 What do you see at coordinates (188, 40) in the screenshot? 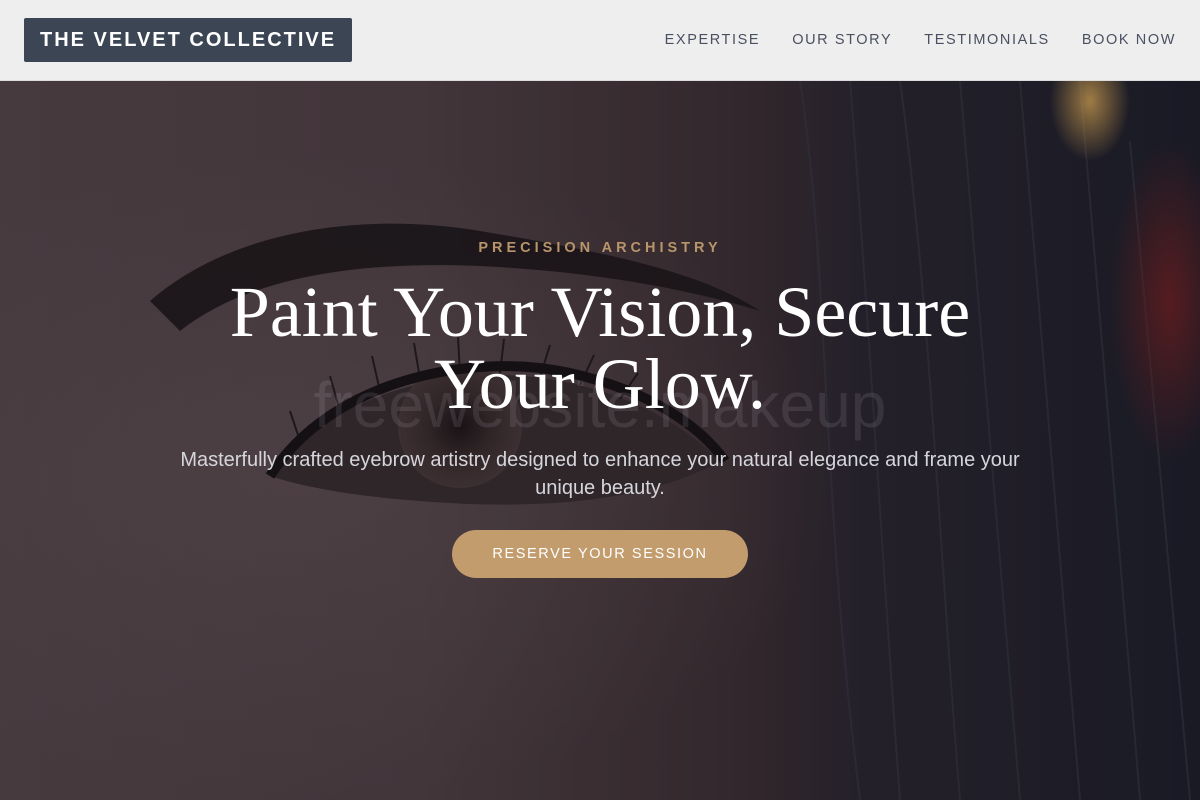
I see `brand-logo: THE VELVET COLLECTIVE` at bounding box center [188, 40].